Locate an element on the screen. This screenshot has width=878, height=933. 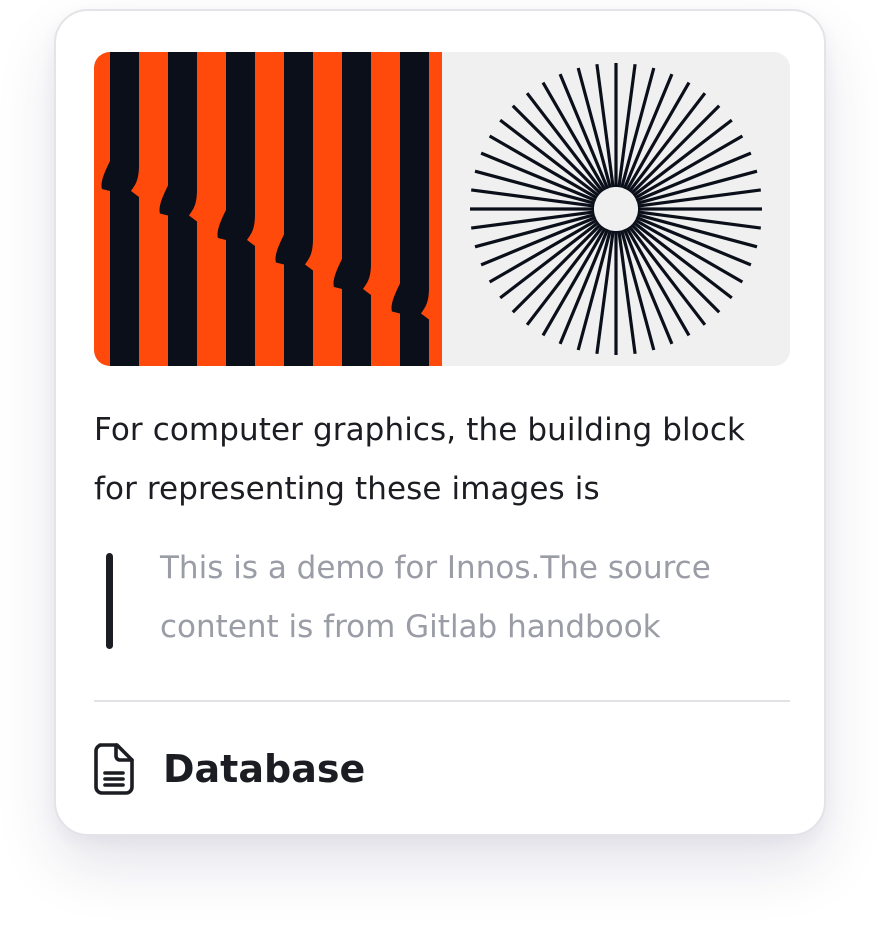
document-icon is located at coordinates (114, 769).